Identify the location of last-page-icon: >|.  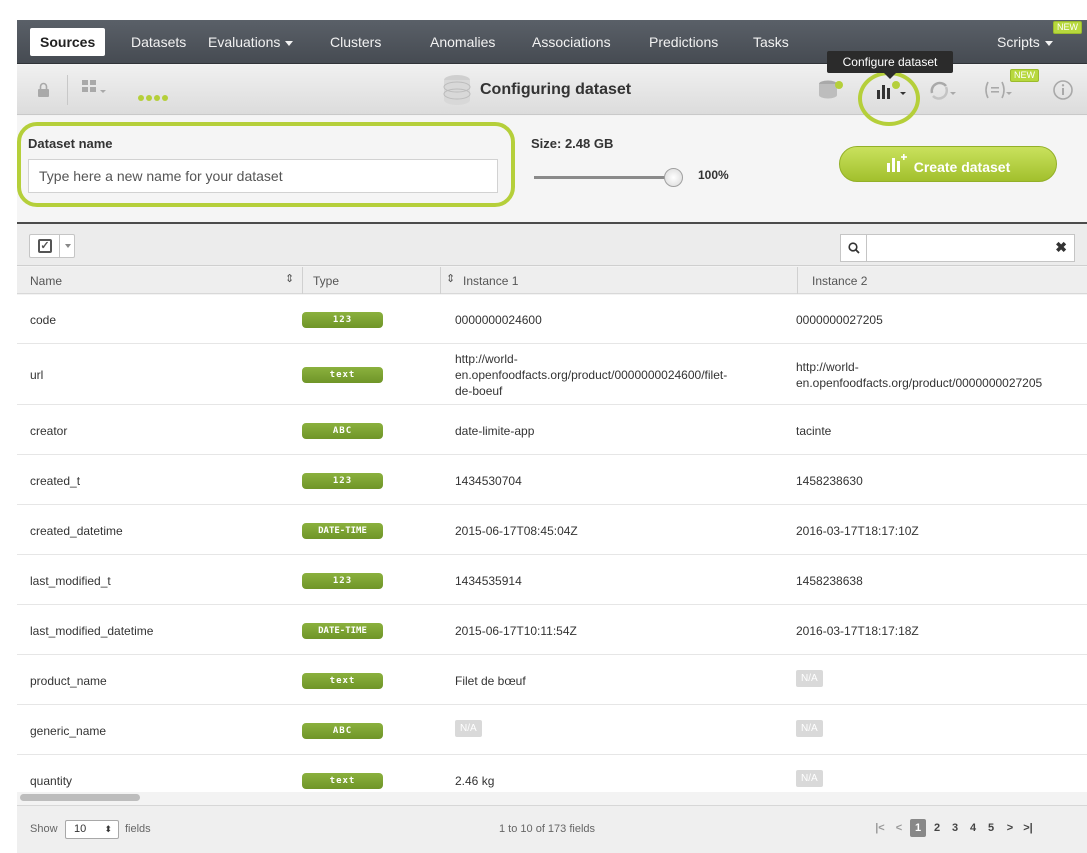
(1028, 828).